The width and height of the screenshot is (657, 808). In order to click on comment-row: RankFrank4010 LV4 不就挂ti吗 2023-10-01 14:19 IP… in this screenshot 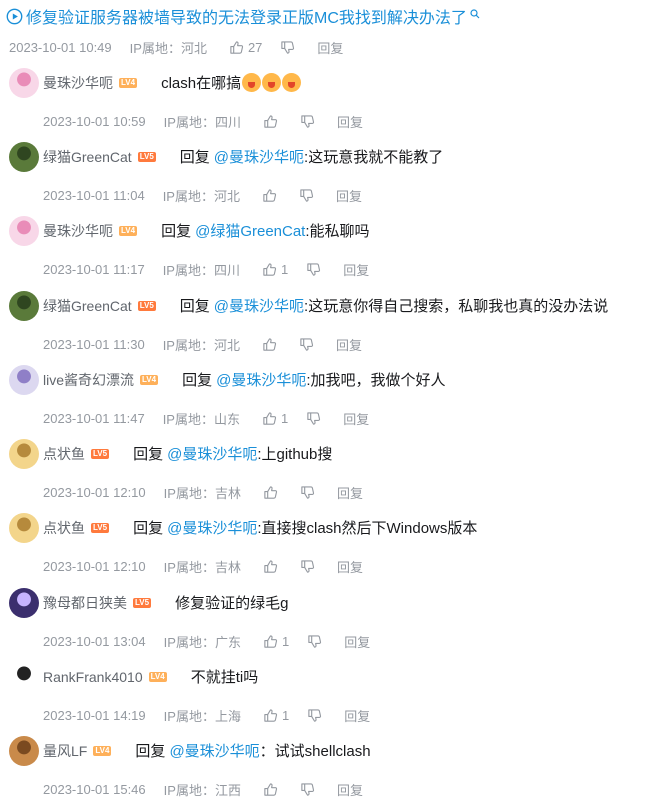, I will do `click(328, 697)`.